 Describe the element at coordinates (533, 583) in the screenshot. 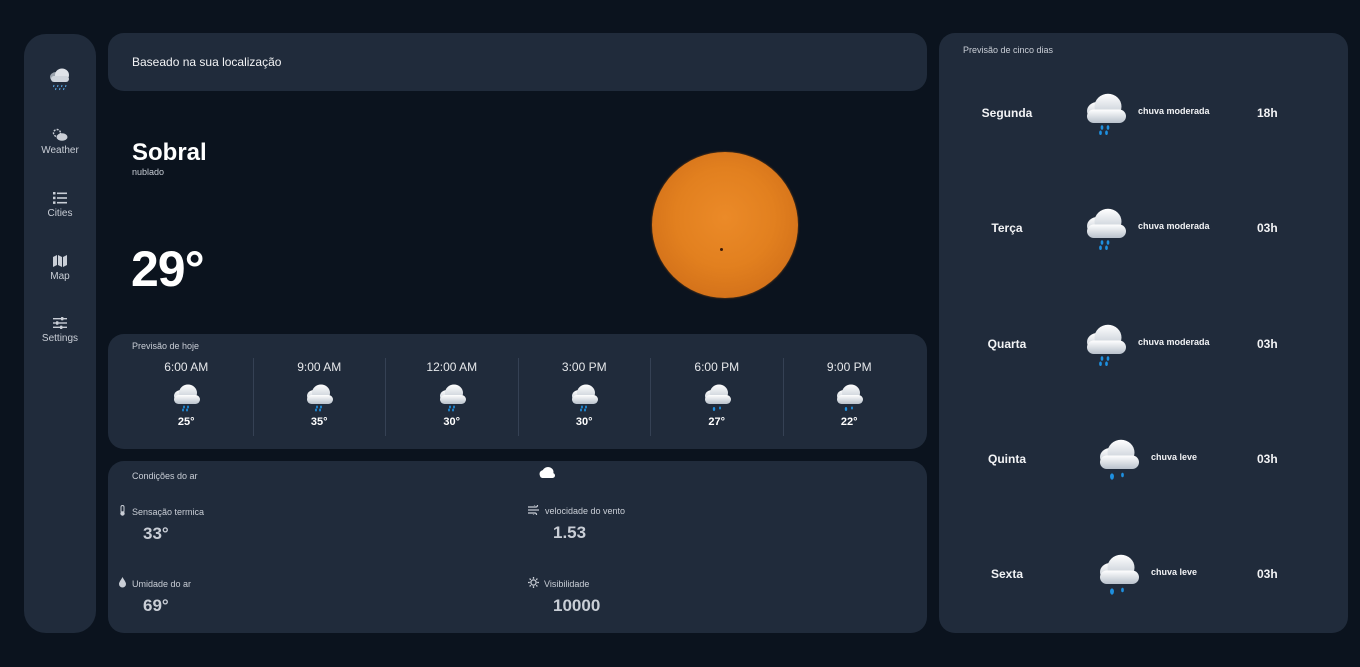

I see `sun-gear-icon` at that location.